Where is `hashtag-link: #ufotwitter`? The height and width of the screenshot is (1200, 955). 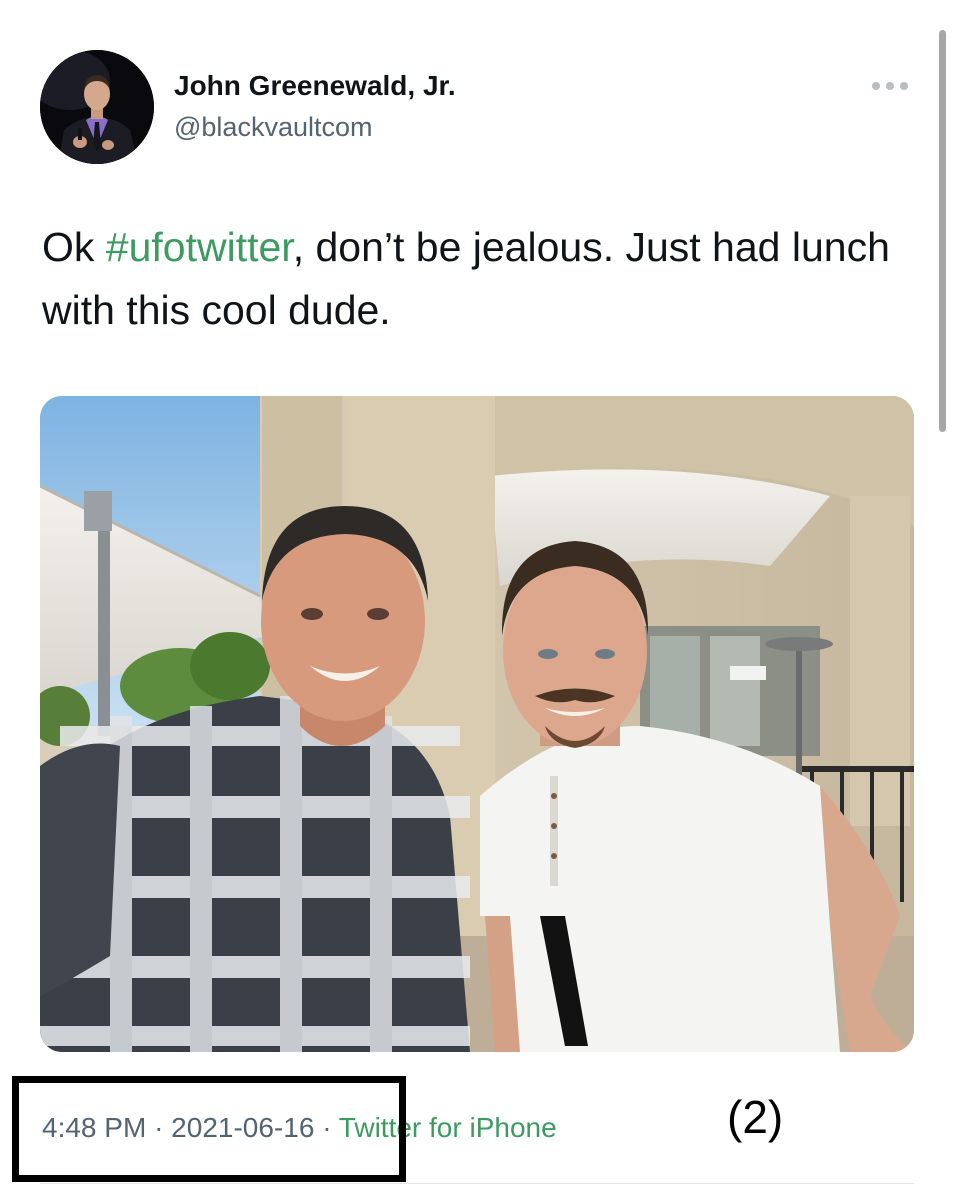 hashtag-link: #ufotwitter is located at coordinates (199, 247).